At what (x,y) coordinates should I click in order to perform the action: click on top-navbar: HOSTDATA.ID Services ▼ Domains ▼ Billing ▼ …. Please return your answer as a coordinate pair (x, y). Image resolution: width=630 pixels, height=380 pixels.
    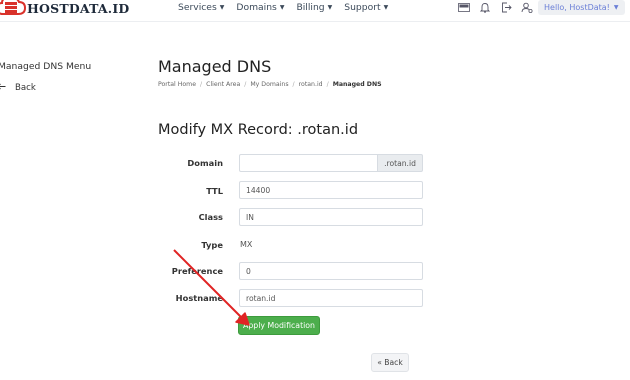
    Looking at the image, I should click on (315, 11).